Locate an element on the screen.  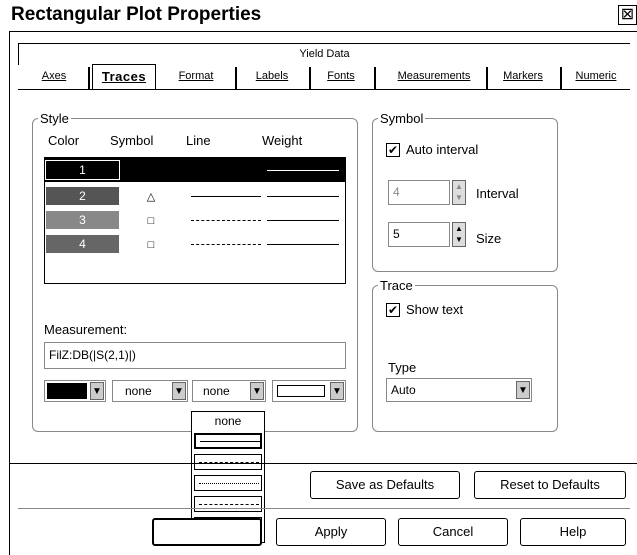
symbol-group-title: Symbol is located at coordinates (402, 118).